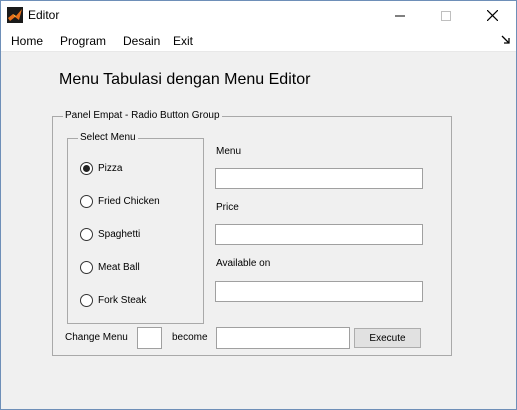 The height and width of the screenshot is (410, 517). Describe the element at coordinates (319, 178) in the screenshot. I see `menu-field` at that location.